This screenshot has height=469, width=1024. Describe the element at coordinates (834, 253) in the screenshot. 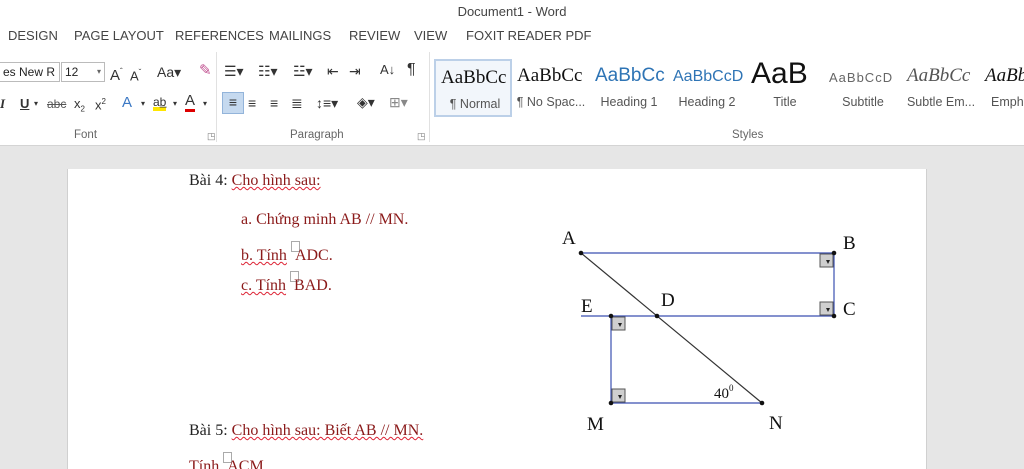

I see `vertex-b` at that location.